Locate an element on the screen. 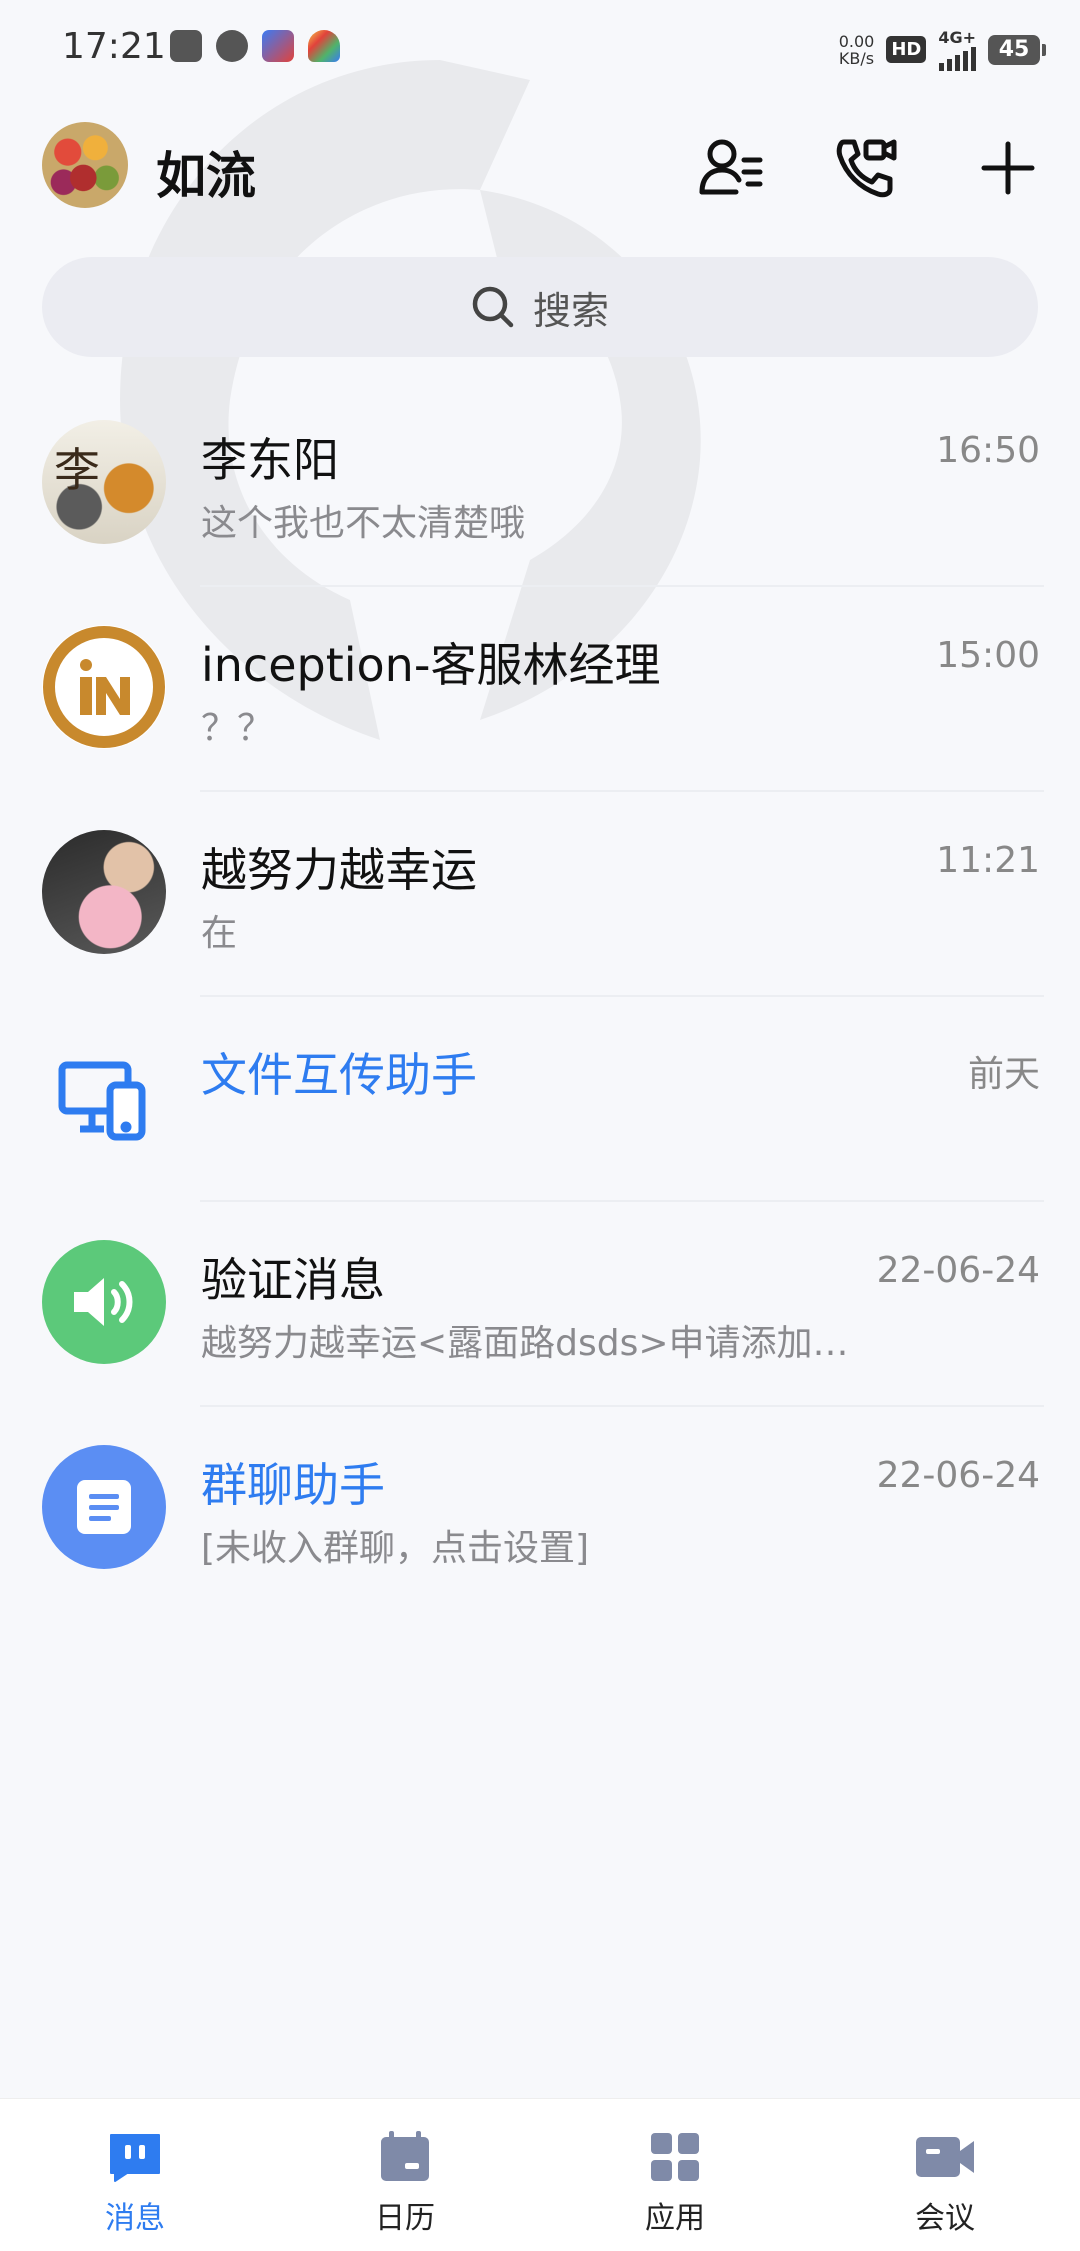 This screenshot has width=1080, height=2251. conversation-name: 越努力越幸运 is located at coordinates (339, 870).